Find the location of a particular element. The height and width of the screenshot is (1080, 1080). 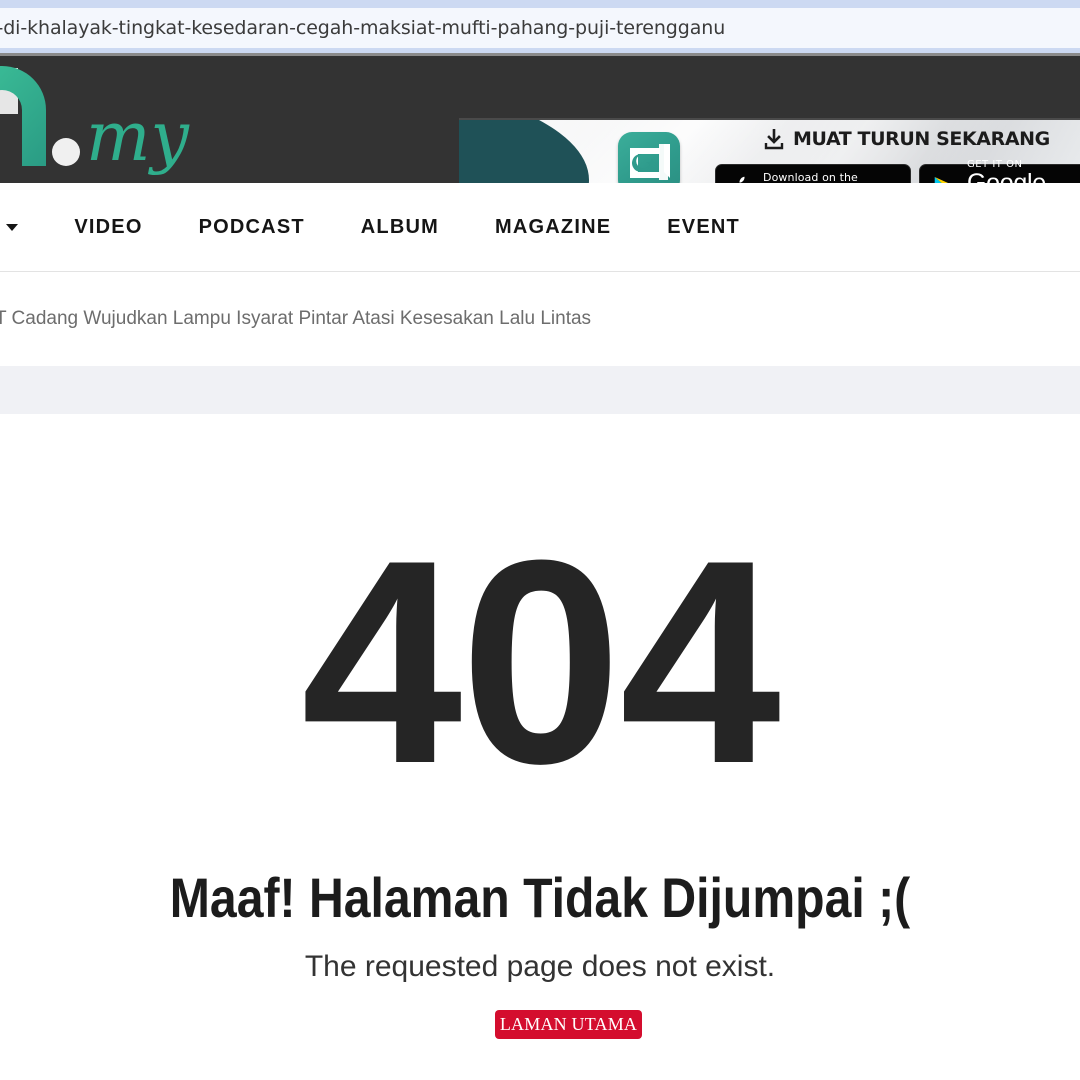

store-badges: Download on the App Store is located at coordinates (897, 171).